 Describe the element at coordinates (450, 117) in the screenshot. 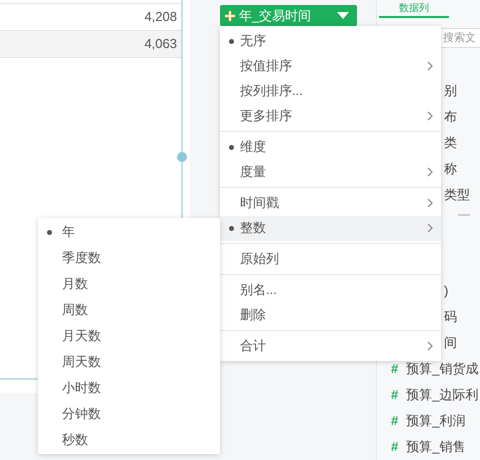

I see `field-label: 布` at that location.